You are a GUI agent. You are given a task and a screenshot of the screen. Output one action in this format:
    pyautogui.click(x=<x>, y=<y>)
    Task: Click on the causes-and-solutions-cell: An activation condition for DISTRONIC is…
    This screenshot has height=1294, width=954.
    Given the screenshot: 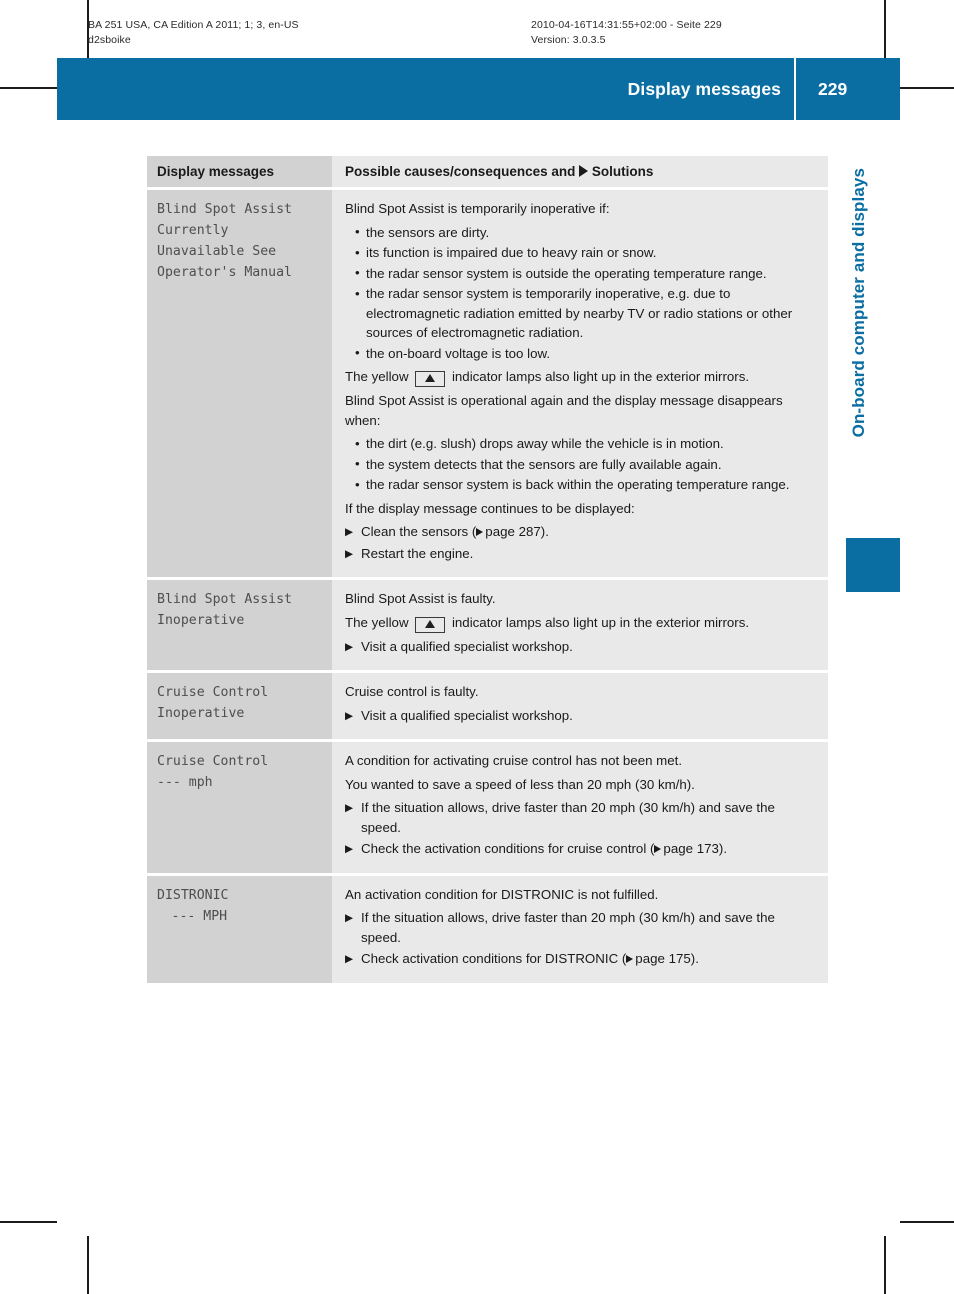 What is the action you would take?
    pyautogui.click(x=580, y=929)
    